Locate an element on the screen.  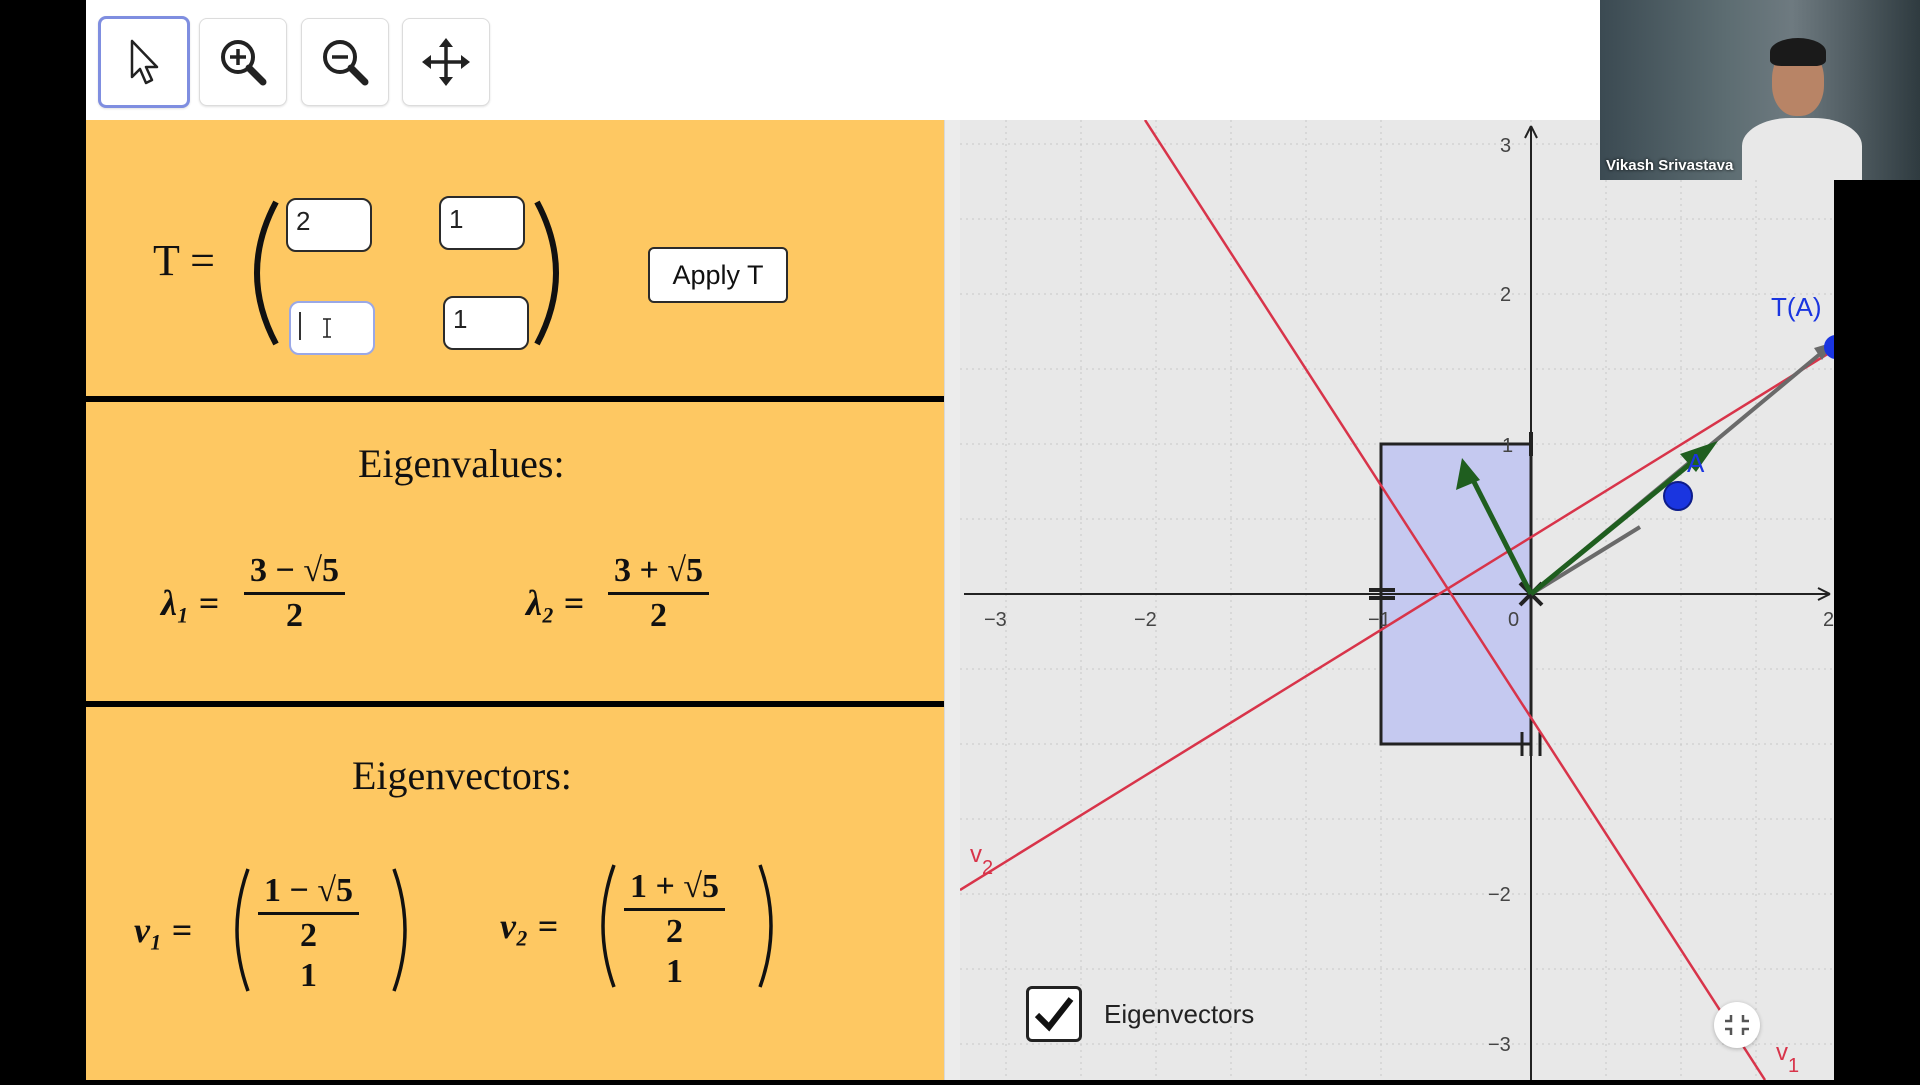
exit-fullscreen-button is located at coordinates (1737, 1025).